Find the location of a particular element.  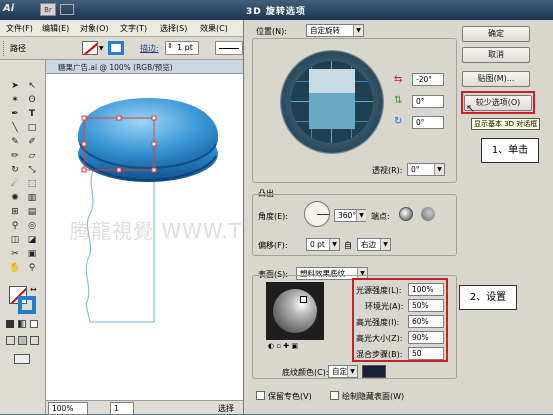

warp-tool-icon: ☄ is located at coordinates (15, 184).